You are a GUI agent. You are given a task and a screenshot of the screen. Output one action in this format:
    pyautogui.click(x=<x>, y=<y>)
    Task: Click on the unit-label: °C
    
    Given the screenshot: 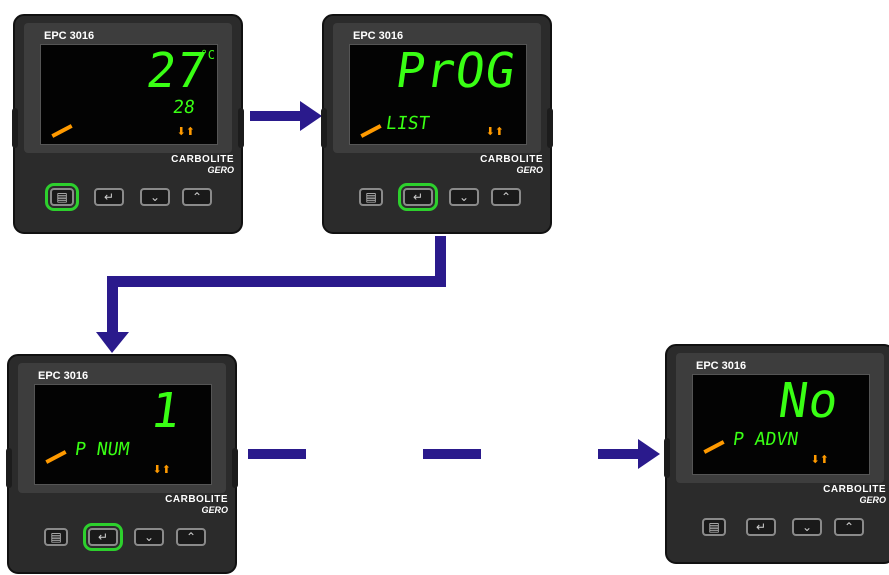 What is the action you would take?
    pyautogui.click(x=207, y=55)
    